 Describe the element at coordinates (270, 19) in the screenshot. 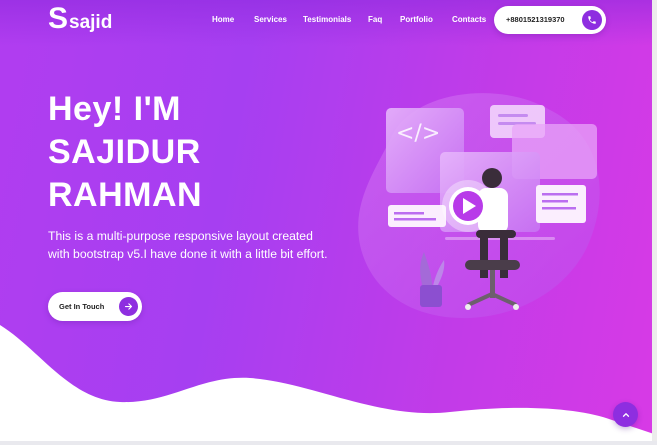

I see `nav-services: Services` at that location.